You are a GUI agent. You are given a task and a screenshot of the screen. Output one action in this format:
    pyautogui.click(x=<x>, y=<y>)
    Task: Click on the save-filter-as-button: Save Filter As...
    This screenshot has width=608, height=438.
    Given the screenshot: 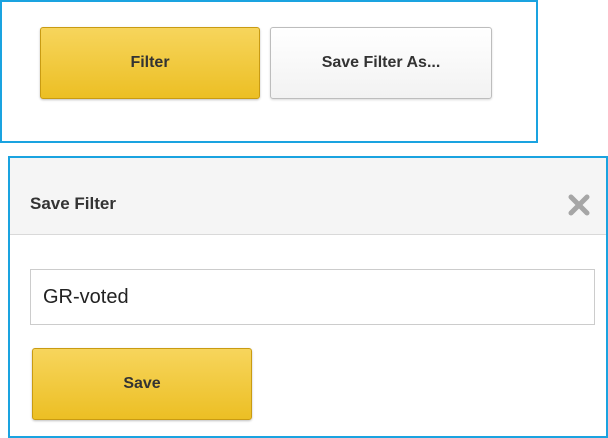 What is the action you would take?
    pyautogui.click(x=381, y=63)
    